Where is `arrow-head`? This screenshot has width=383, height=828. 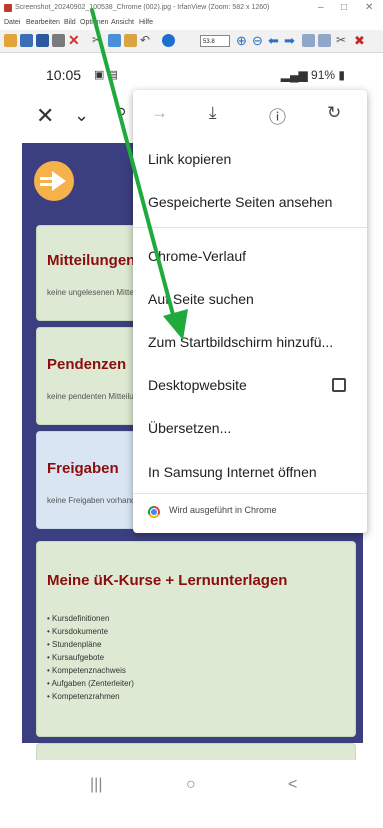
arrow-head is located at coordinates (175, 324).